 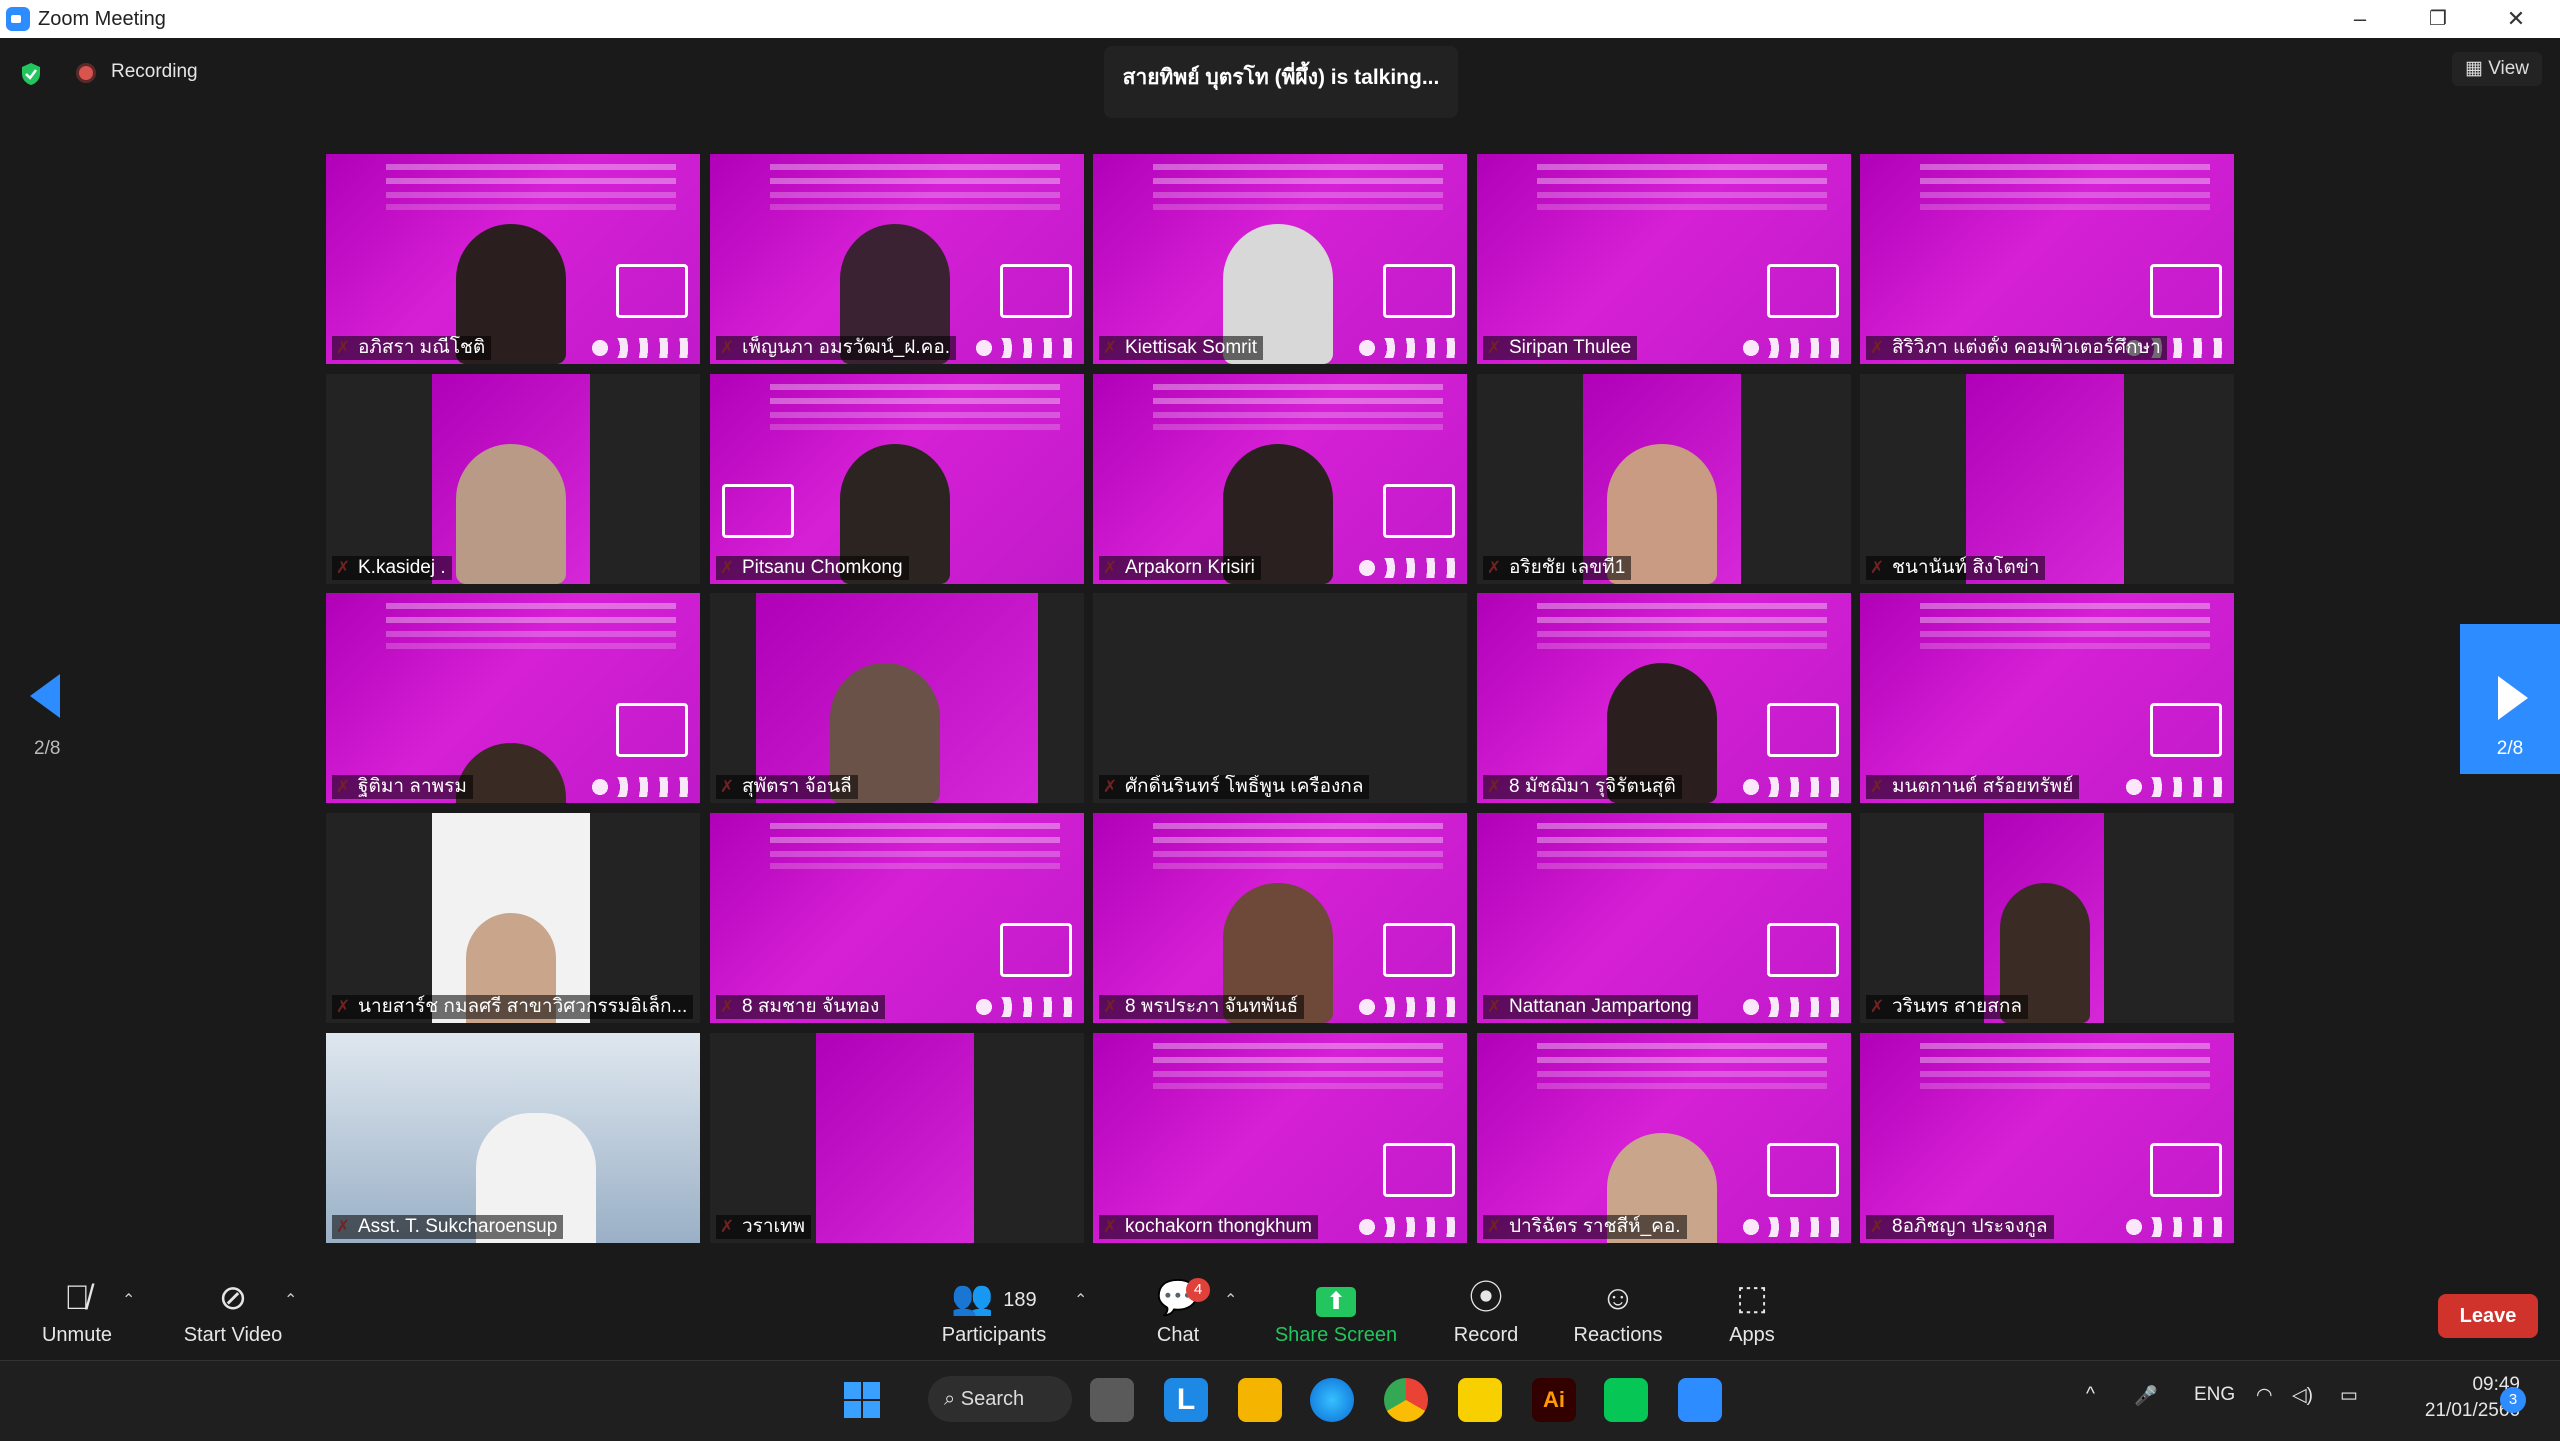 I want to click on participant-name: ศักดิ์นรินทร์ โพธิ์พูน เครื่องกล, so click(x=1234, y=787).